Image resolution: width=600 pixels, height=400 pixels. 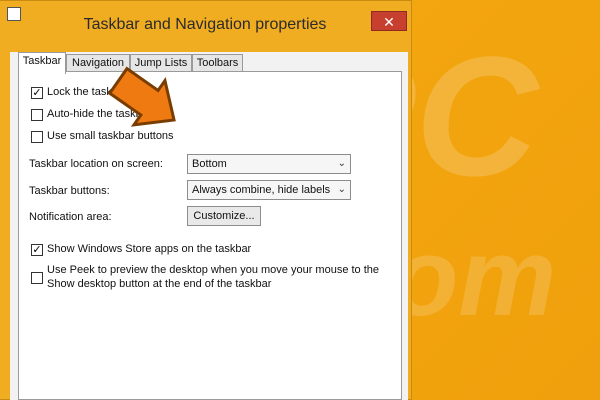 I want to click on close-button: ✕, so click(x=389, y=21).